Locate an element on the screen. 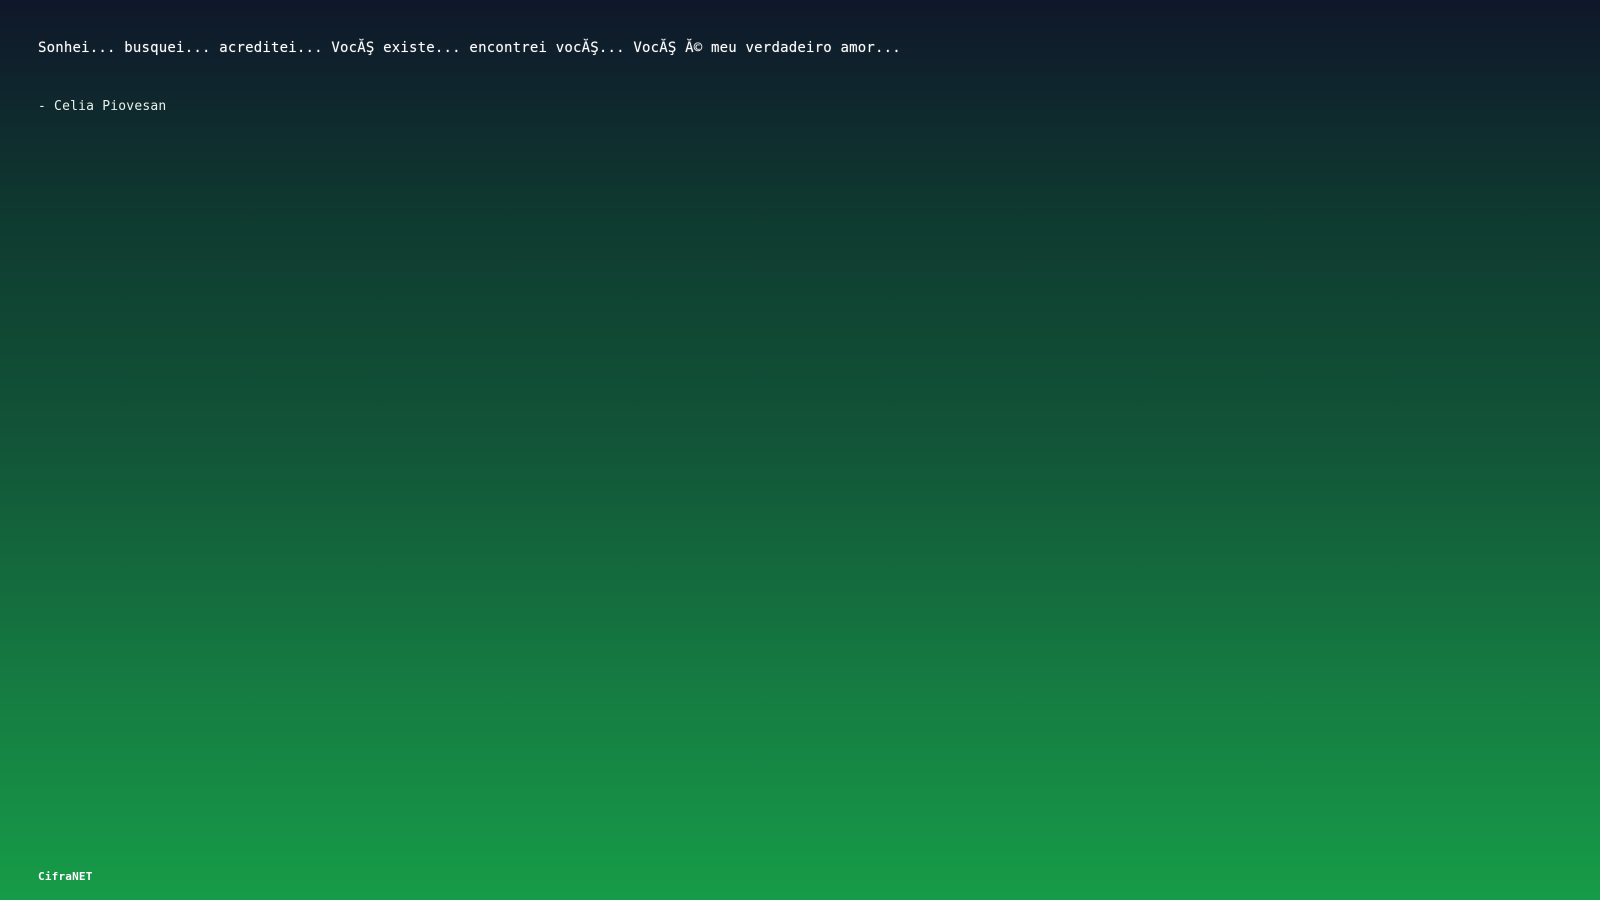 This screenshot has width=1600, height=900. quote-author: - Celia Piovesan is located at coordinates (102, 106).